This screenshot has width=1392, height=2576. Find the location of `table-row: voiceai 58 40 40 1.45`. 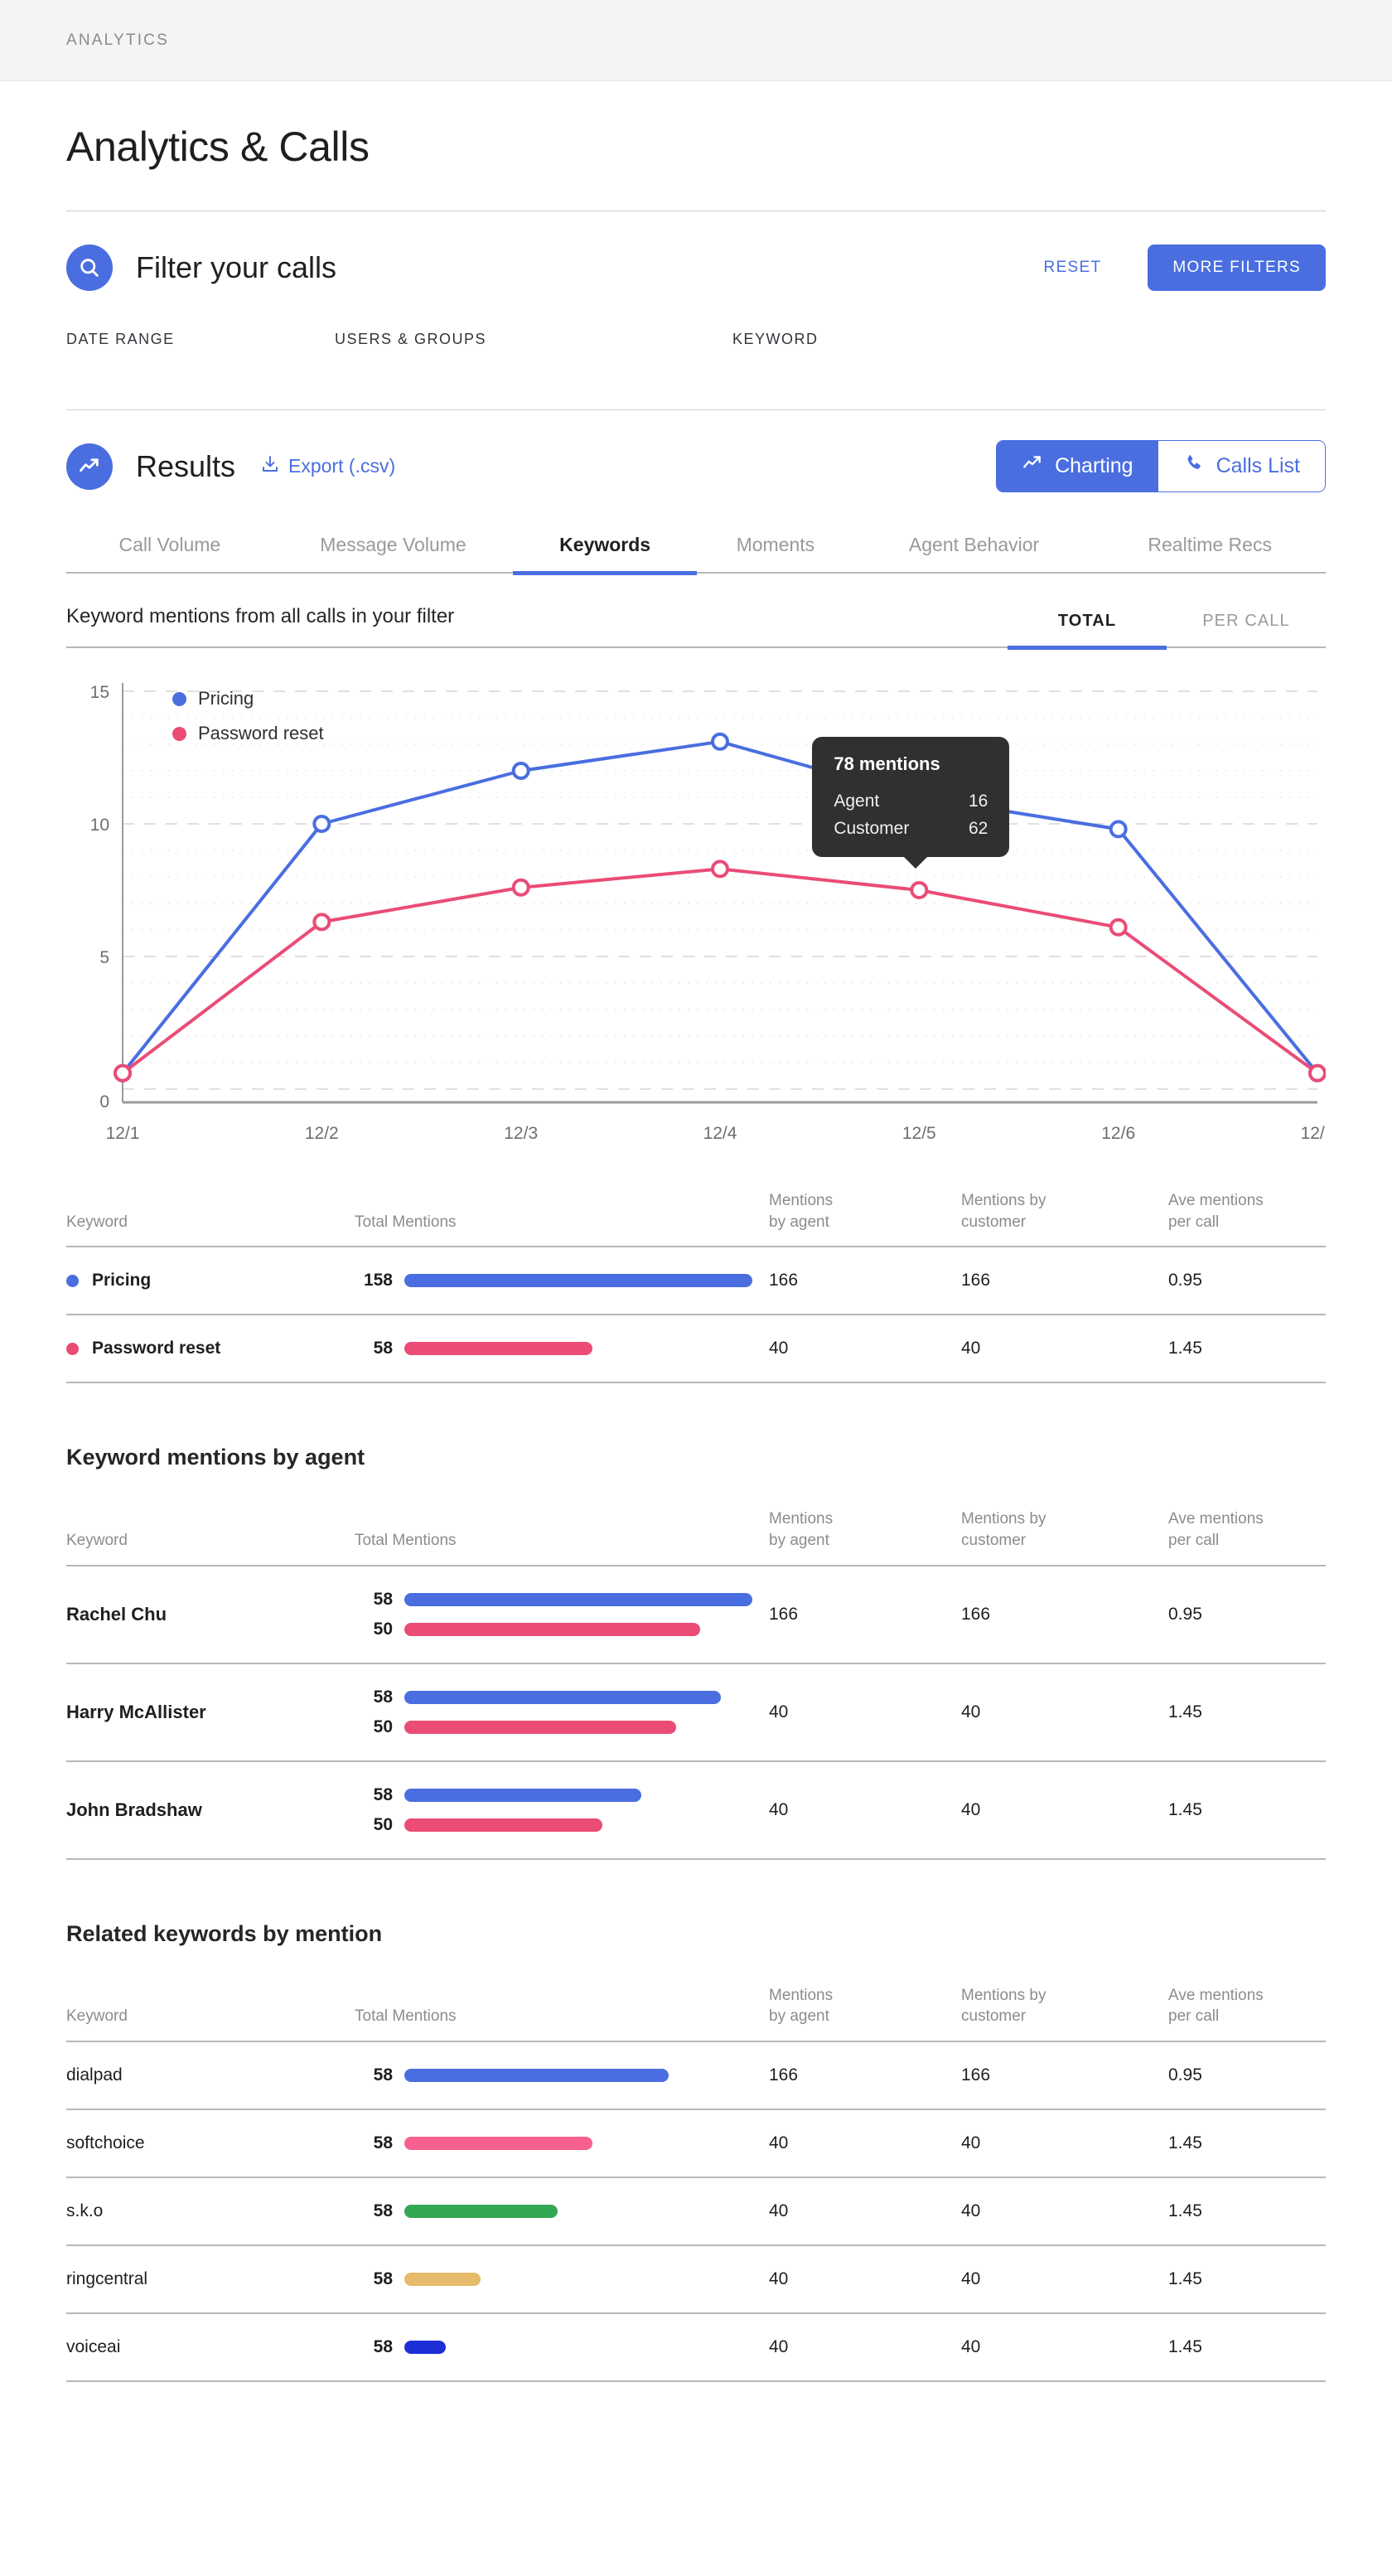

table-row: voiceai 58 40 40 1.45 is located at coordinates (696, 2347).